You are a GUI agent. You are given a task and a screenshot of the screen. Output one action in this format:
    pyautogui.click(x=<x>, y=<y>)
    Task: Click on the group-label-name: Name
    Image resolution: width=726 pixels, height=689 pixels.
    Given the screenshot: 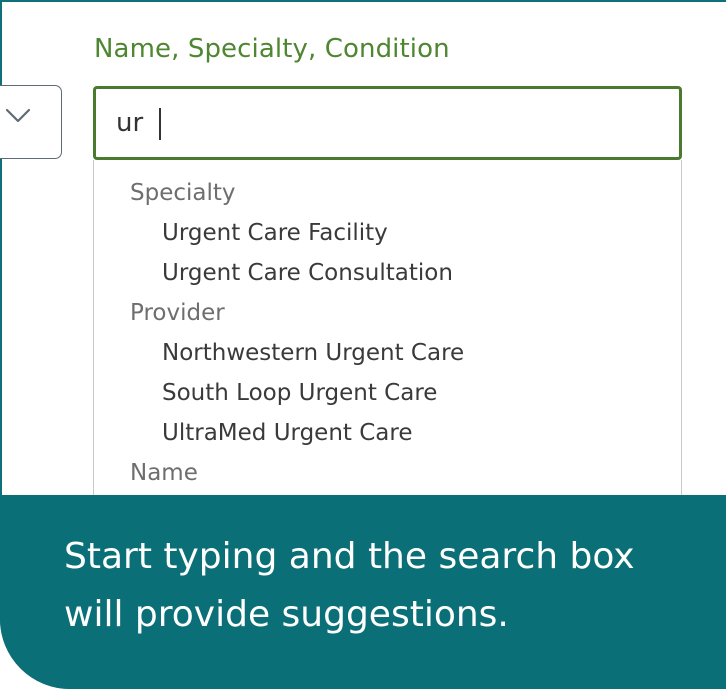 What is the action you would take?
    pyautogui.click(x=164, y=473)
    